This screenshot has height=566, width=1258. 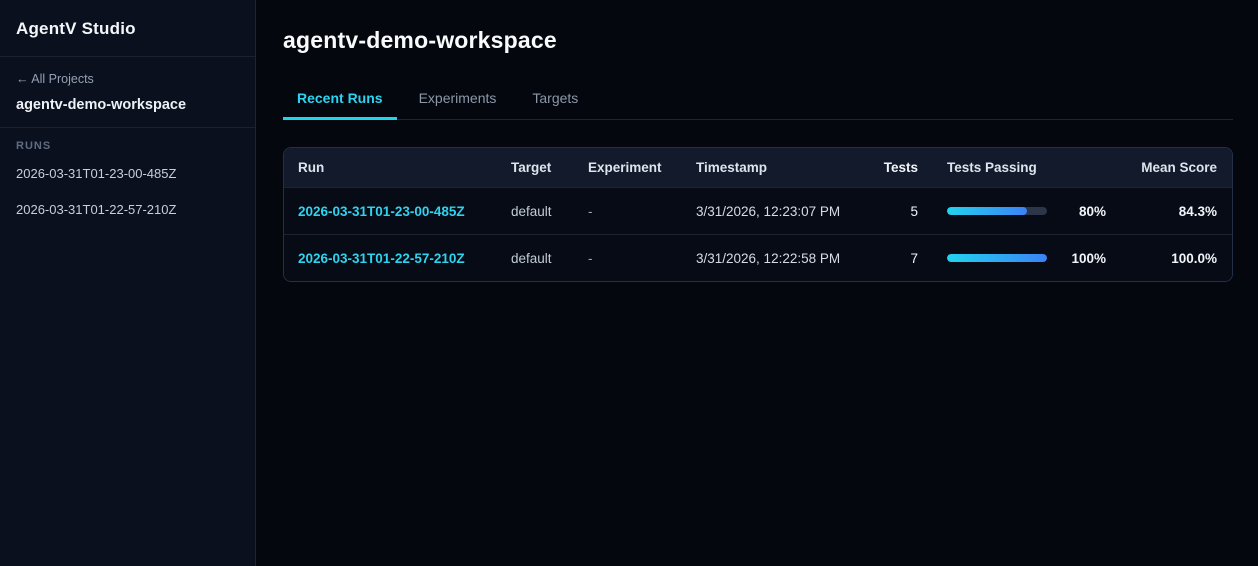 I want to click on sidebar-project-section: ← All Projects agentv-demo-workspace, so click(x=127, y=92).